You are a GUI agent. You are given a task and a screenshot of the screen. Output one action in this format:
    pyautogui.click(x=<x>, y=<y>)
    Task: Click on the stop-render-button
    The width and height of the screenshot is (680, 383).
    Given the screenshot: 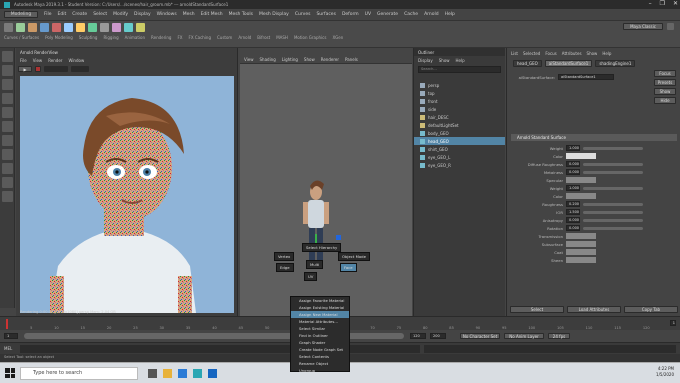 What is the action you would take?
    pyautogui.click(x=38, y=69)
    